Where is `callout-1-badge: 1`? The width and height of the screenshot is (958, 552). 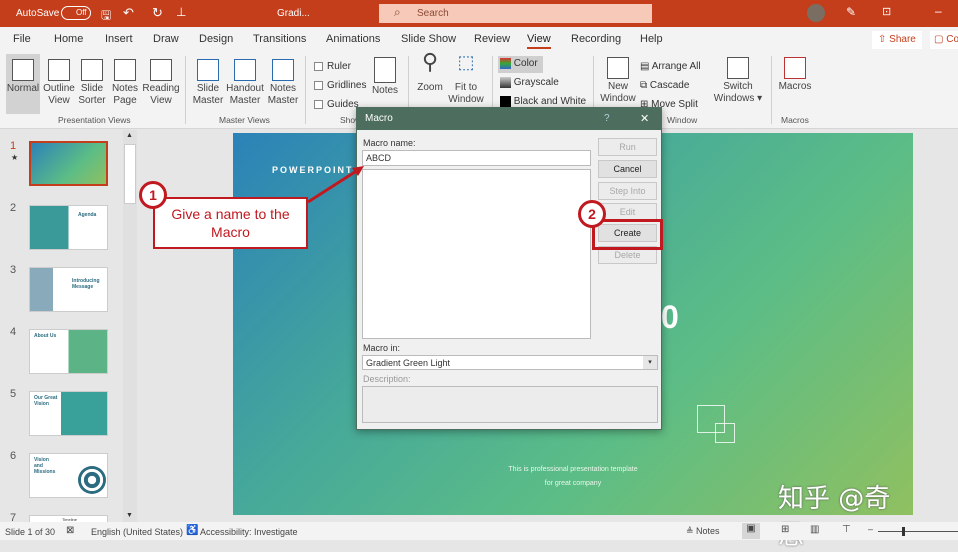
callout-1-badge: 1 is located at coordinates (153, 195).